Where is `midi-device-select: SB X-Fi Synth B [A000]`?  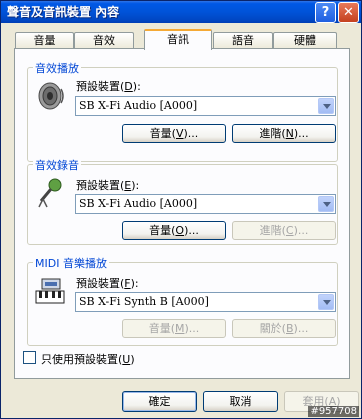
midi-device-select: SB X-Fi Synth B [A000] is located at coordinates (205, 302).